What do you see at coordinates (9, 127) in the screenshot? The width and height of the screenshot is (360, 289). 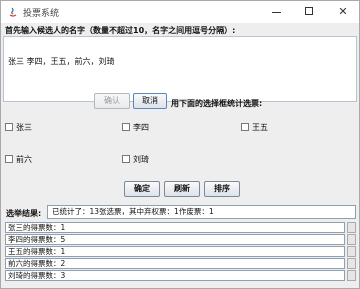 I see `checkbox-zhangsan` at bounding box center [9, 127].